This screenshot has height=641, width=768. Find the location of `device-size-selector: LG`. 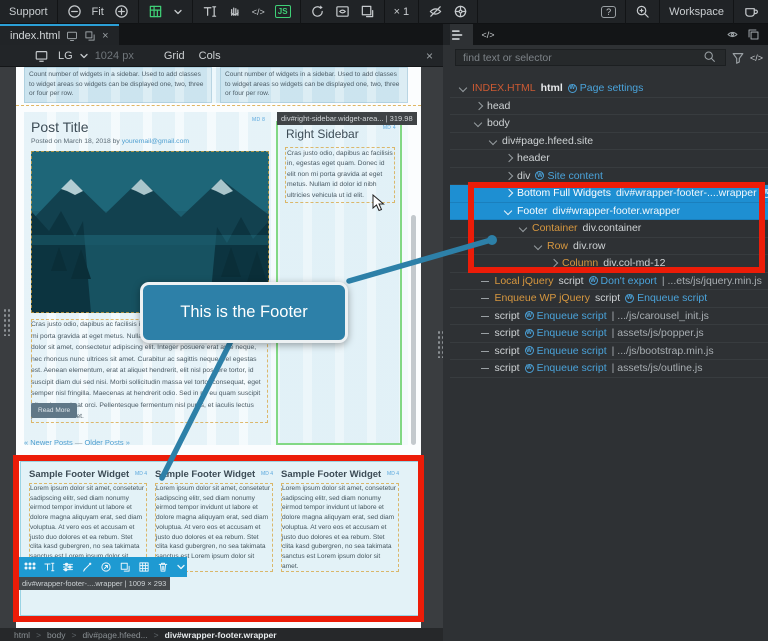

device-size-selector: LG is located at coordinates (65, 56).